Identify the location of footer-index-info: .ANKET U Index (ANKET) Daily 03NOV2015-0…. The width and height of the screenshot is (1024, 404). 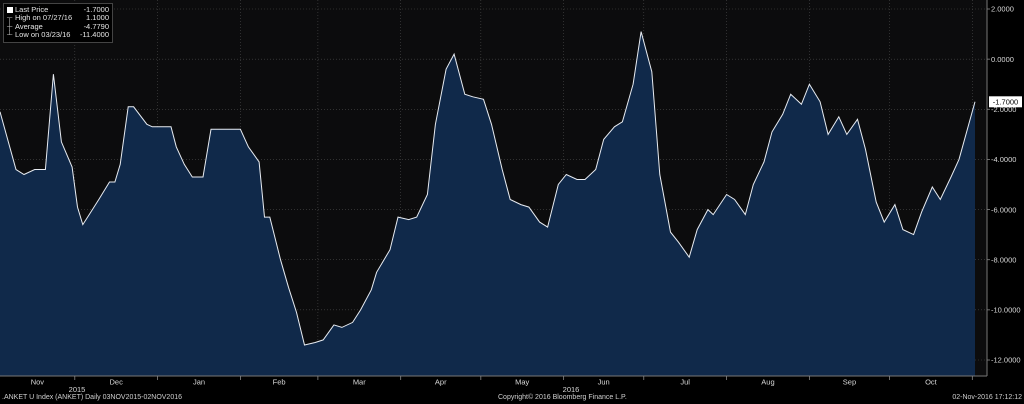
(92, 397).